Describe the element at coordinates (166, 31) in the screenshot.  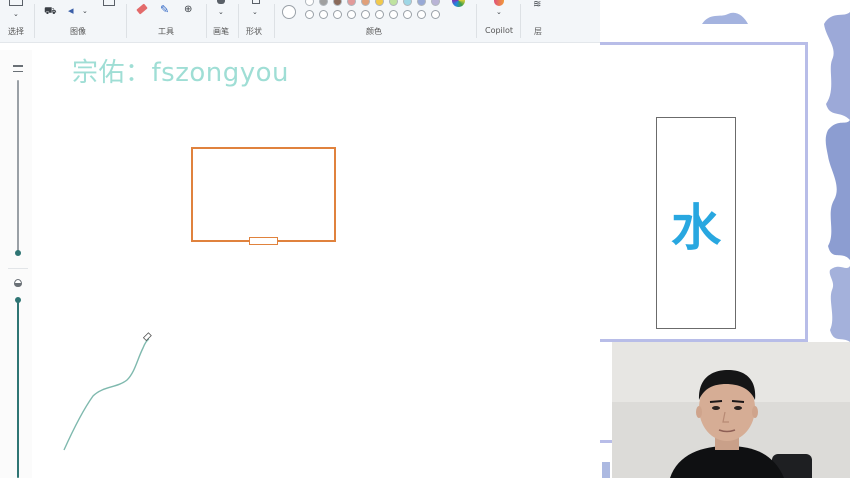
I see `group-label-tools: 工具` at that location.